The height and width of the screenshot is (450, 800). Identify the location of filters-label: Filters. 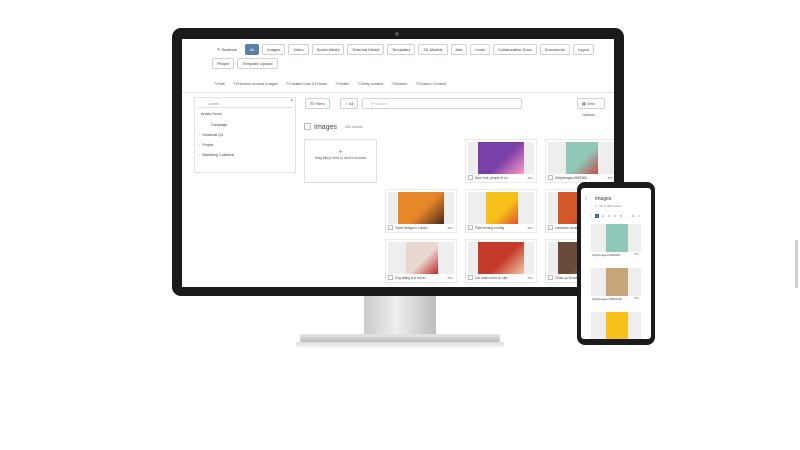
(319, 104).